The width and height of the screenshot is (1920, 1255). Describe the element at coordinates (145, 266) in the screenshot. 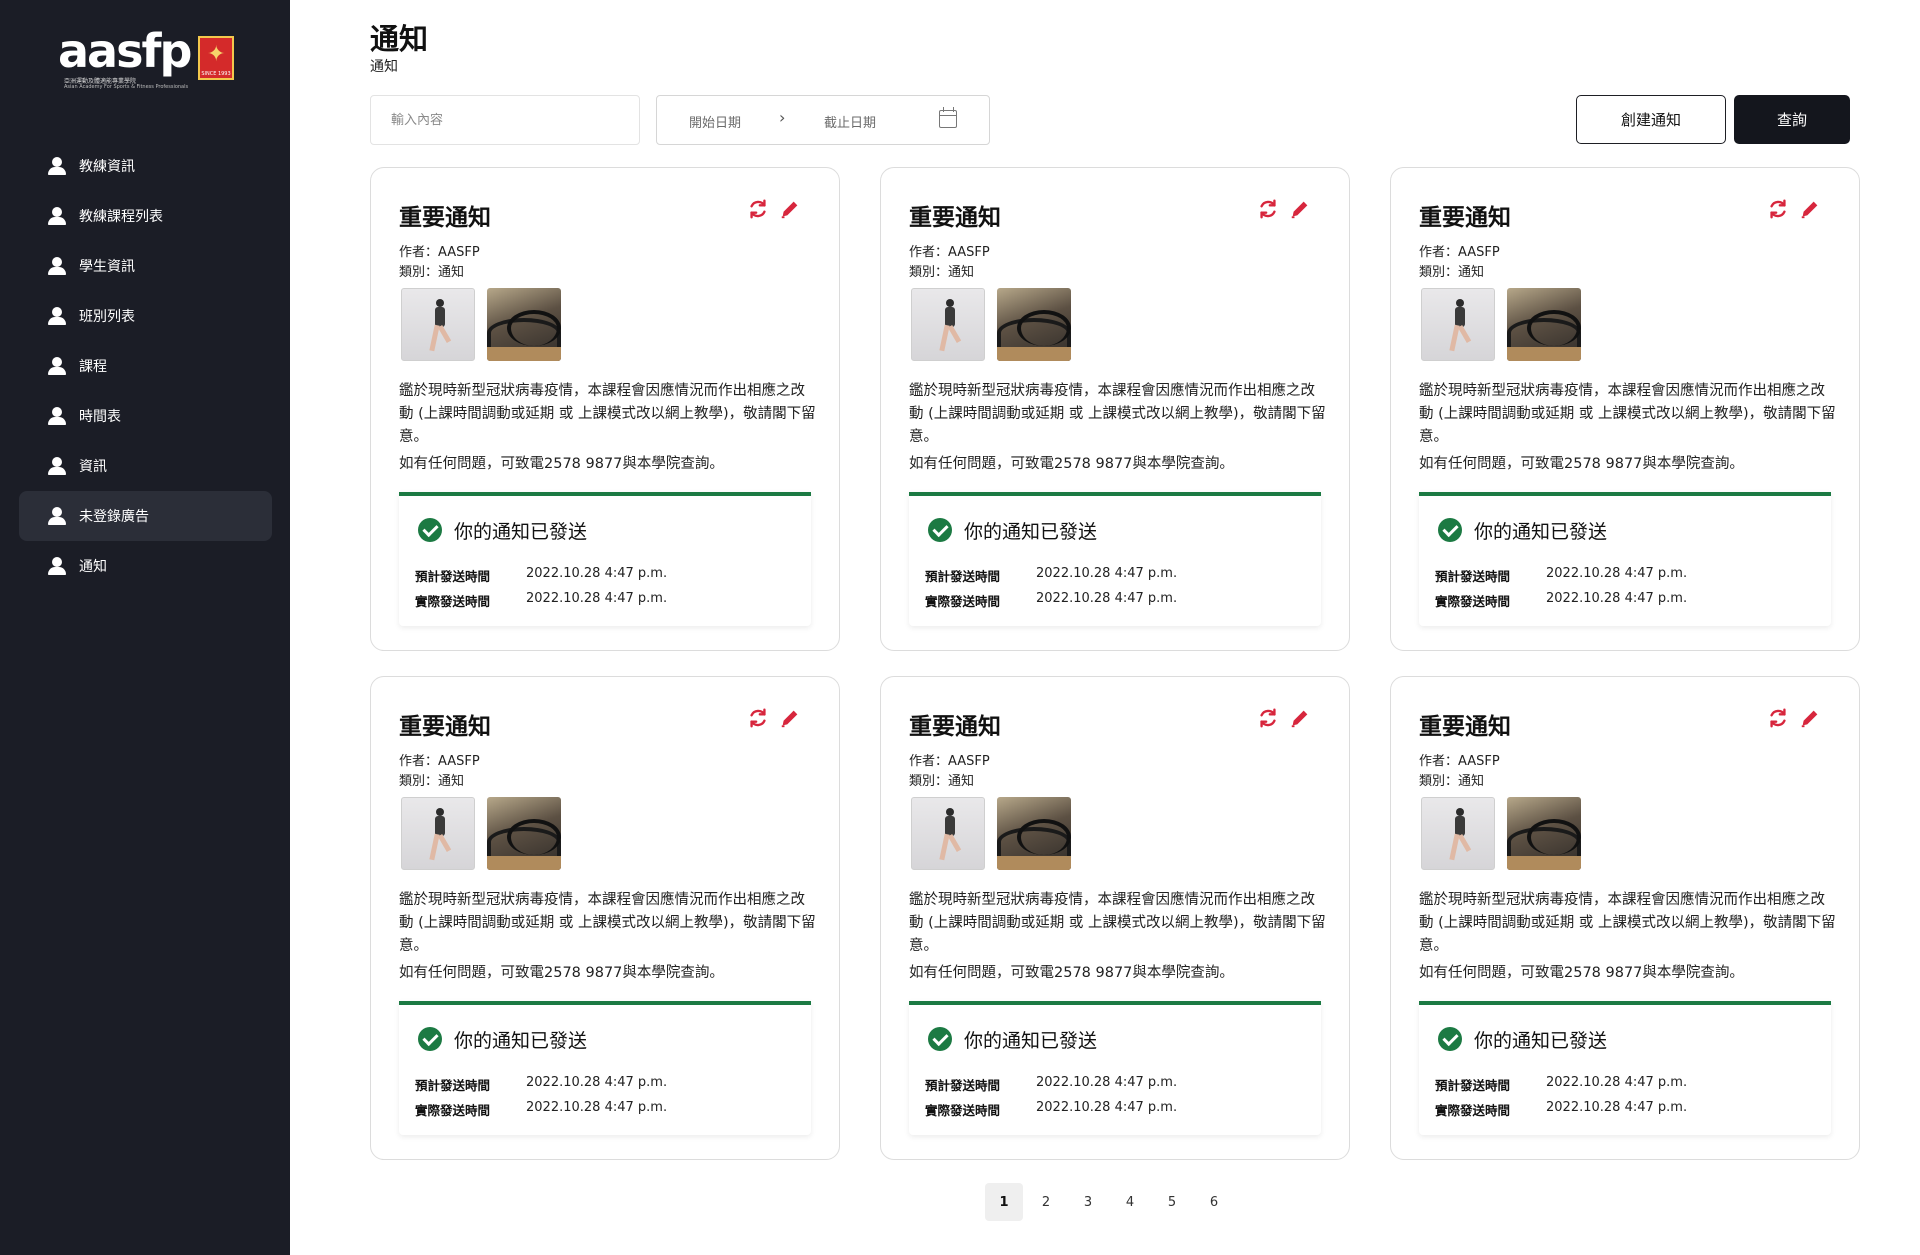

I see `sidebar-item-student-info: 學生資訊` at that location.